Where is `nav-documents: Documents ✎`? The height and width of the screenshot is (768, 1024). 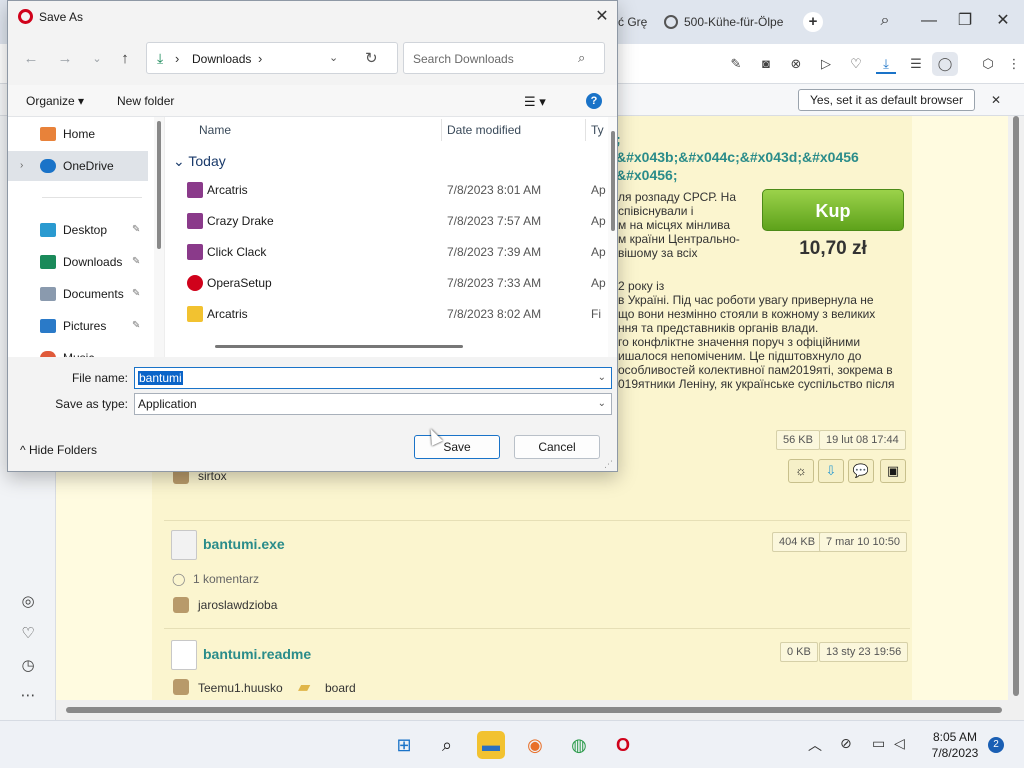
nav-documents: Documents ✎ is located at coordinates (78, 294).